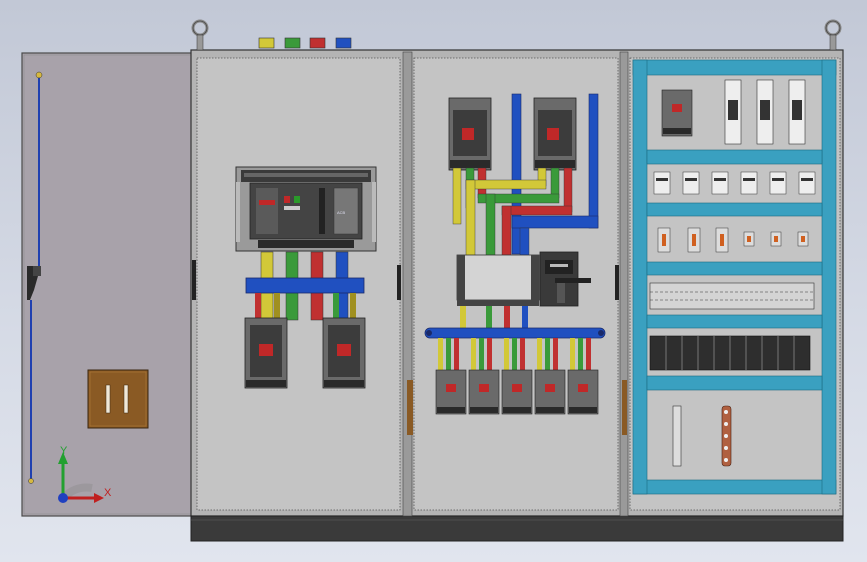  I want to click on svg-text: ACB, so click(341, 212).